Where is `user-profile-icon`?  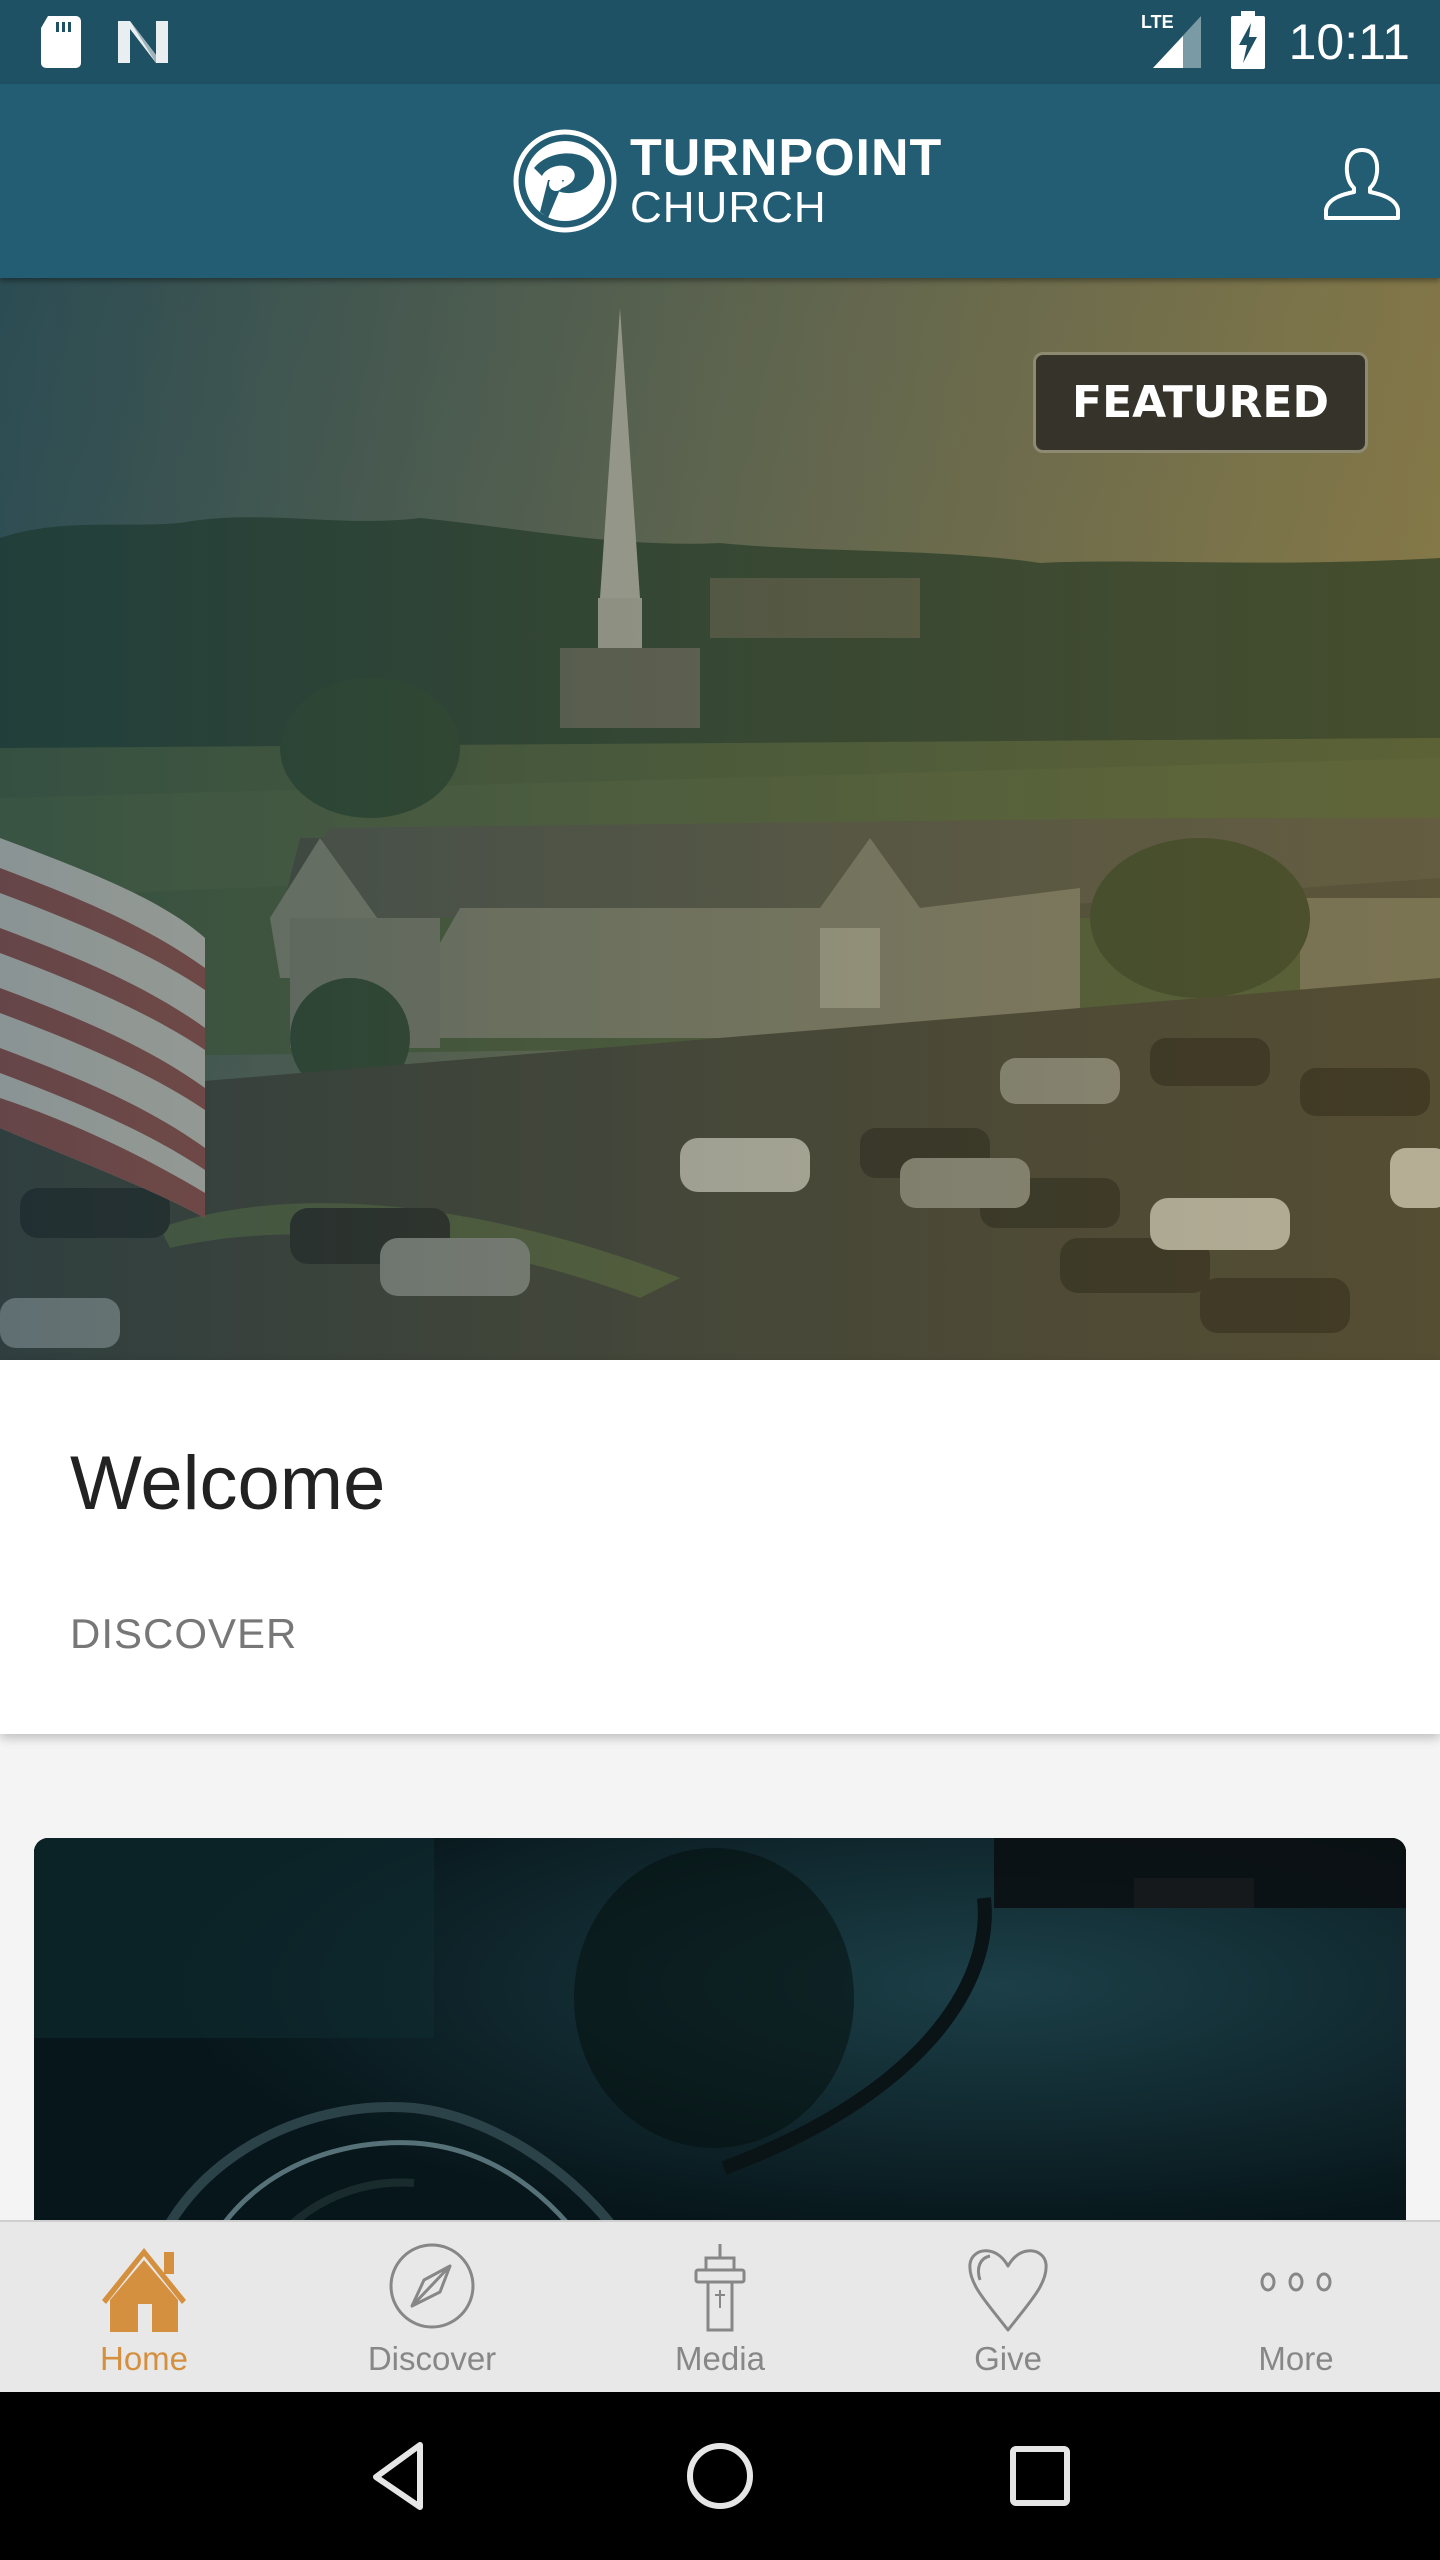 user-profile-icon is located at coordinates (1362, 184).